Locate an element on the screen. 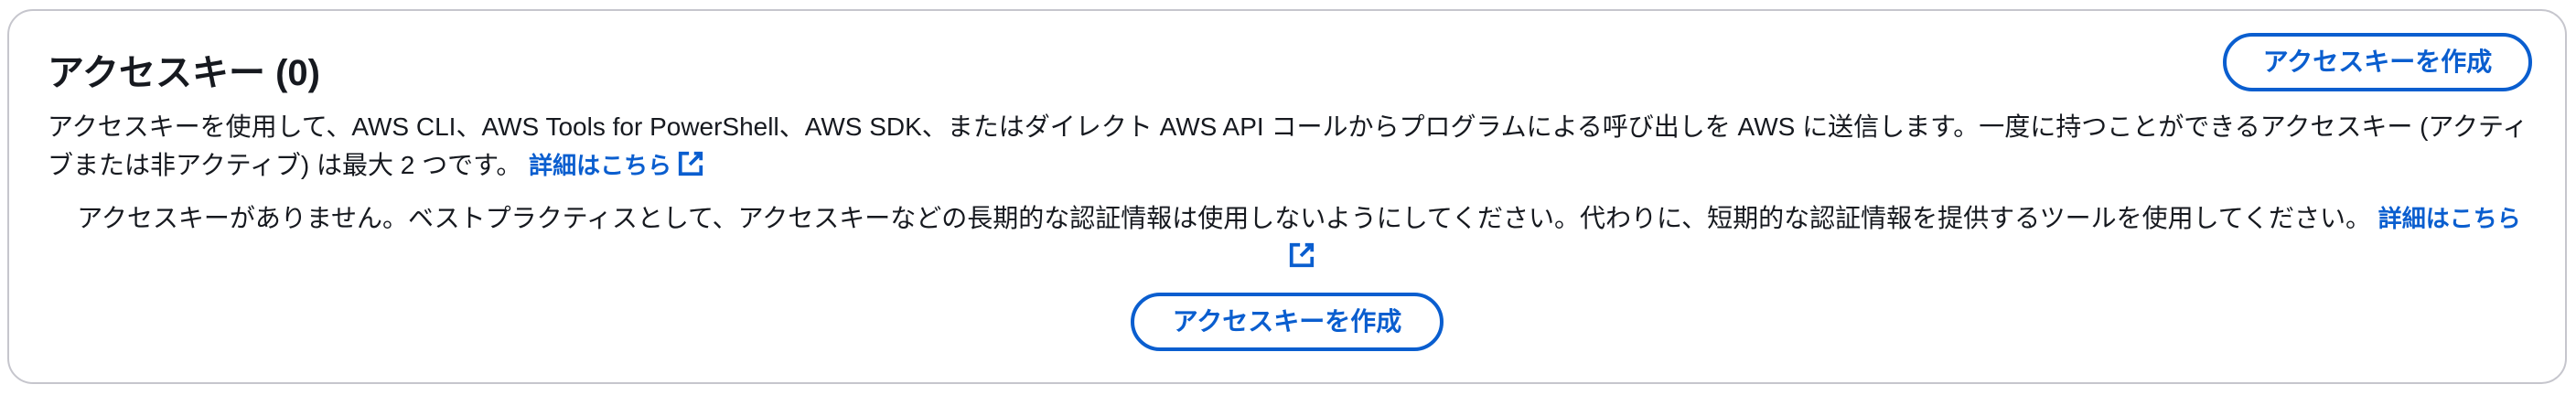 The image size is (2576, 395). empty-state-create-access-key-button: アクセスキーを作成 is located at coordinates (1288, 322).